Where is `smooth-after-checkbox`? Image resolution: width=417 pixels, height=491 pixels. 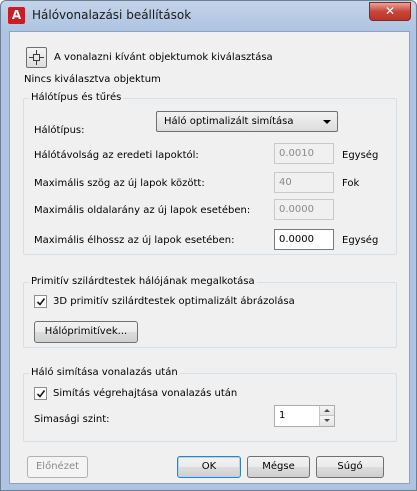 smooth-after-checkbox is located at coordinates (40, 393).